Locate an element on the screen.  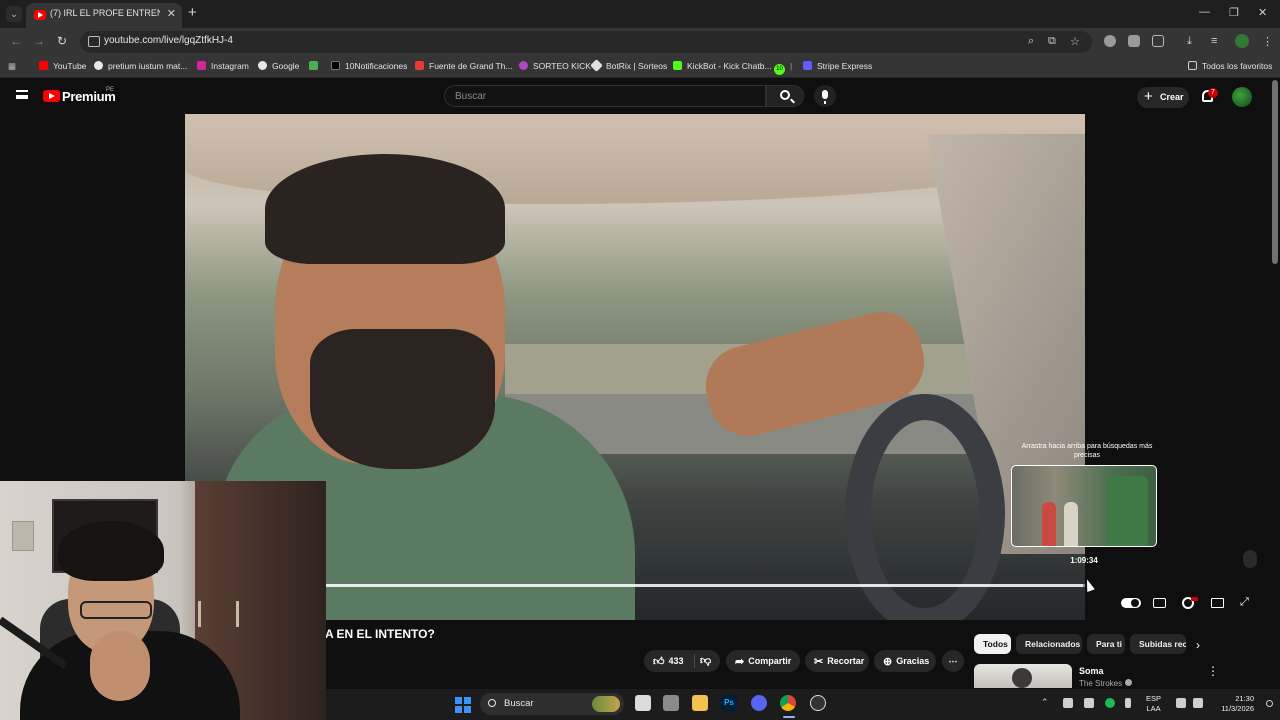
folder-icon is located at coordinates (1192, 65).